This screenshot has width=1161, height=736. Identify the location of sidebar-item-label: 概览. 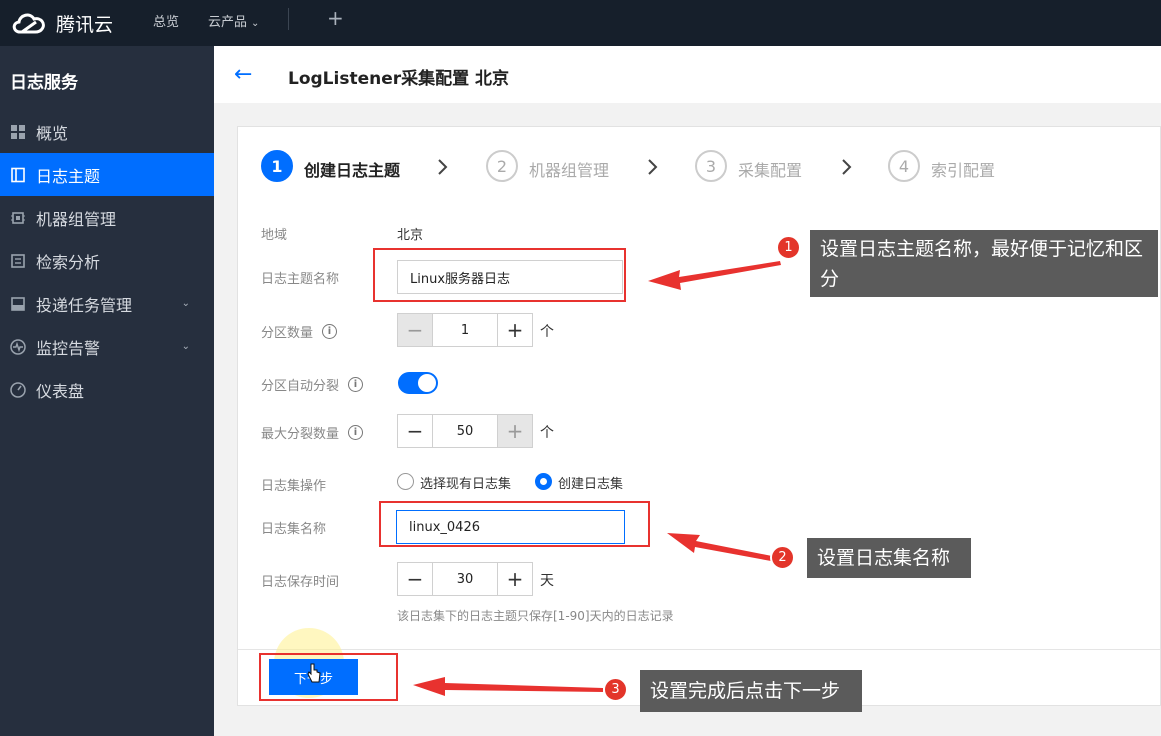
(52, 133).